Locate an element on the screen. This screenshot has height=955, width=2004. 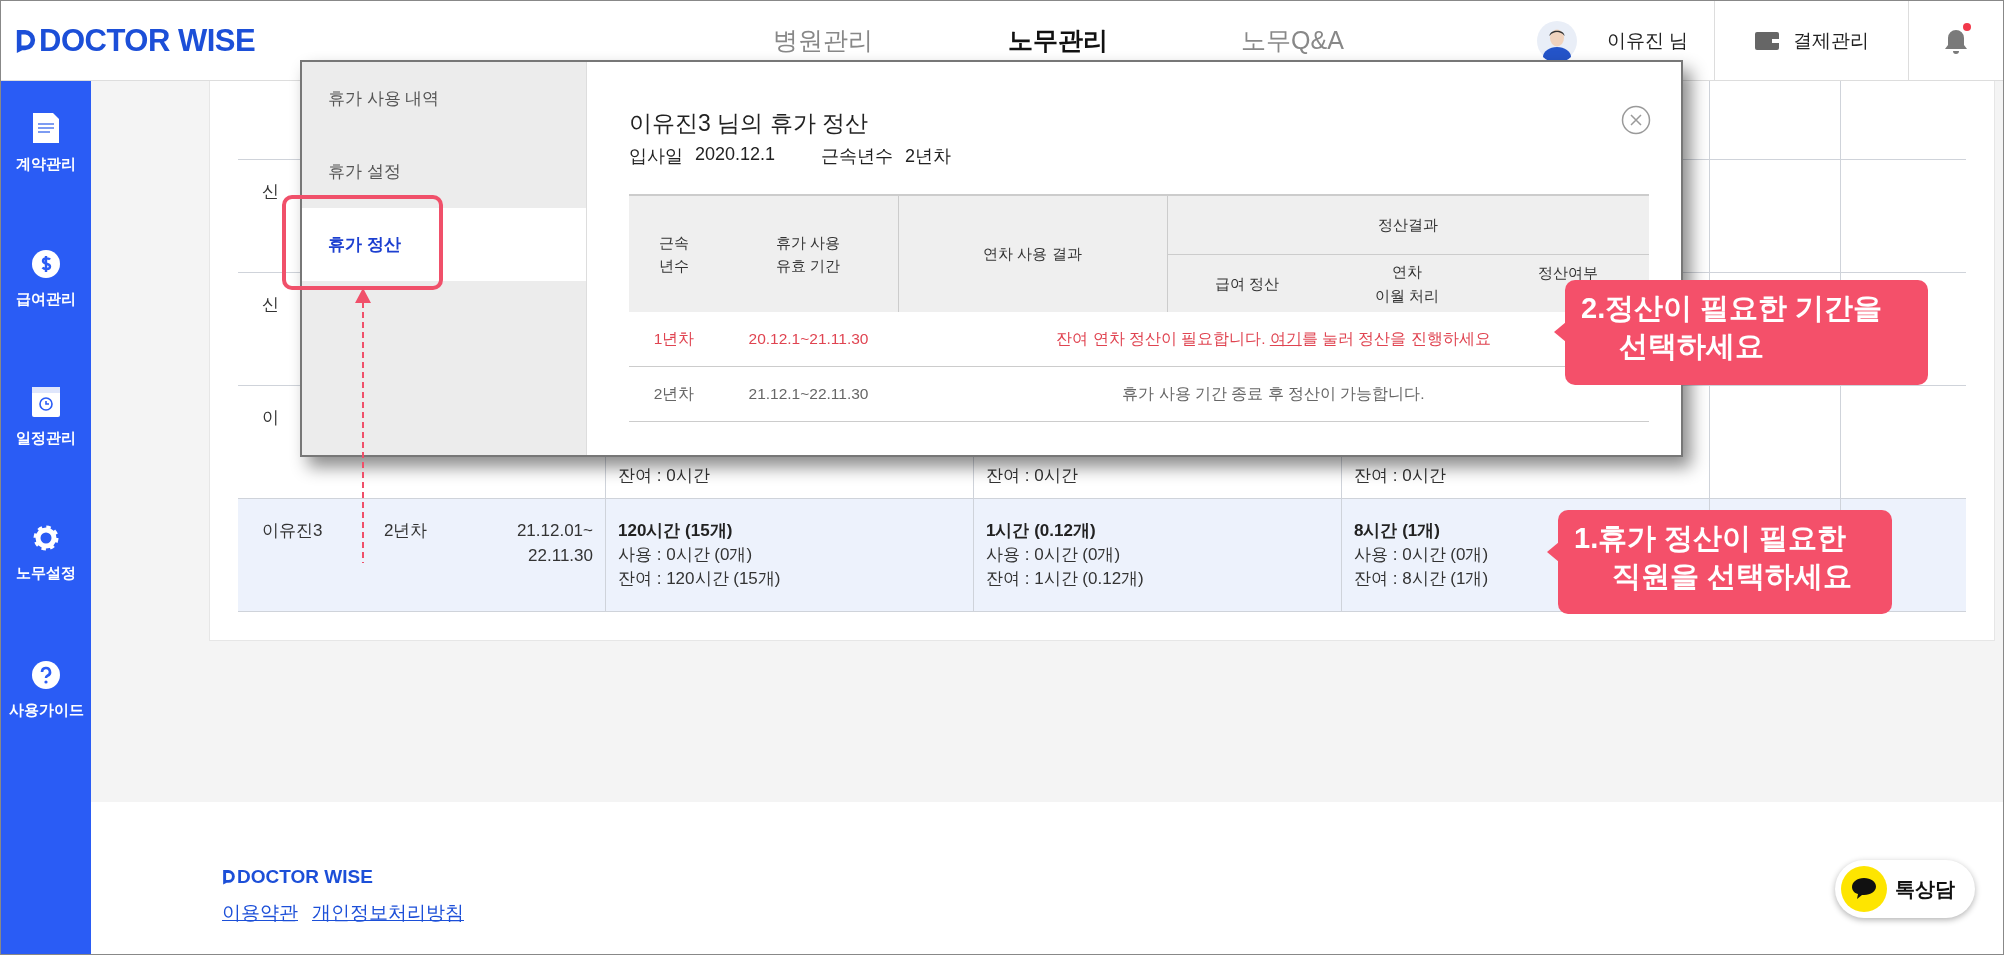
employee-name: 이 is located at coordinates (270, 417).